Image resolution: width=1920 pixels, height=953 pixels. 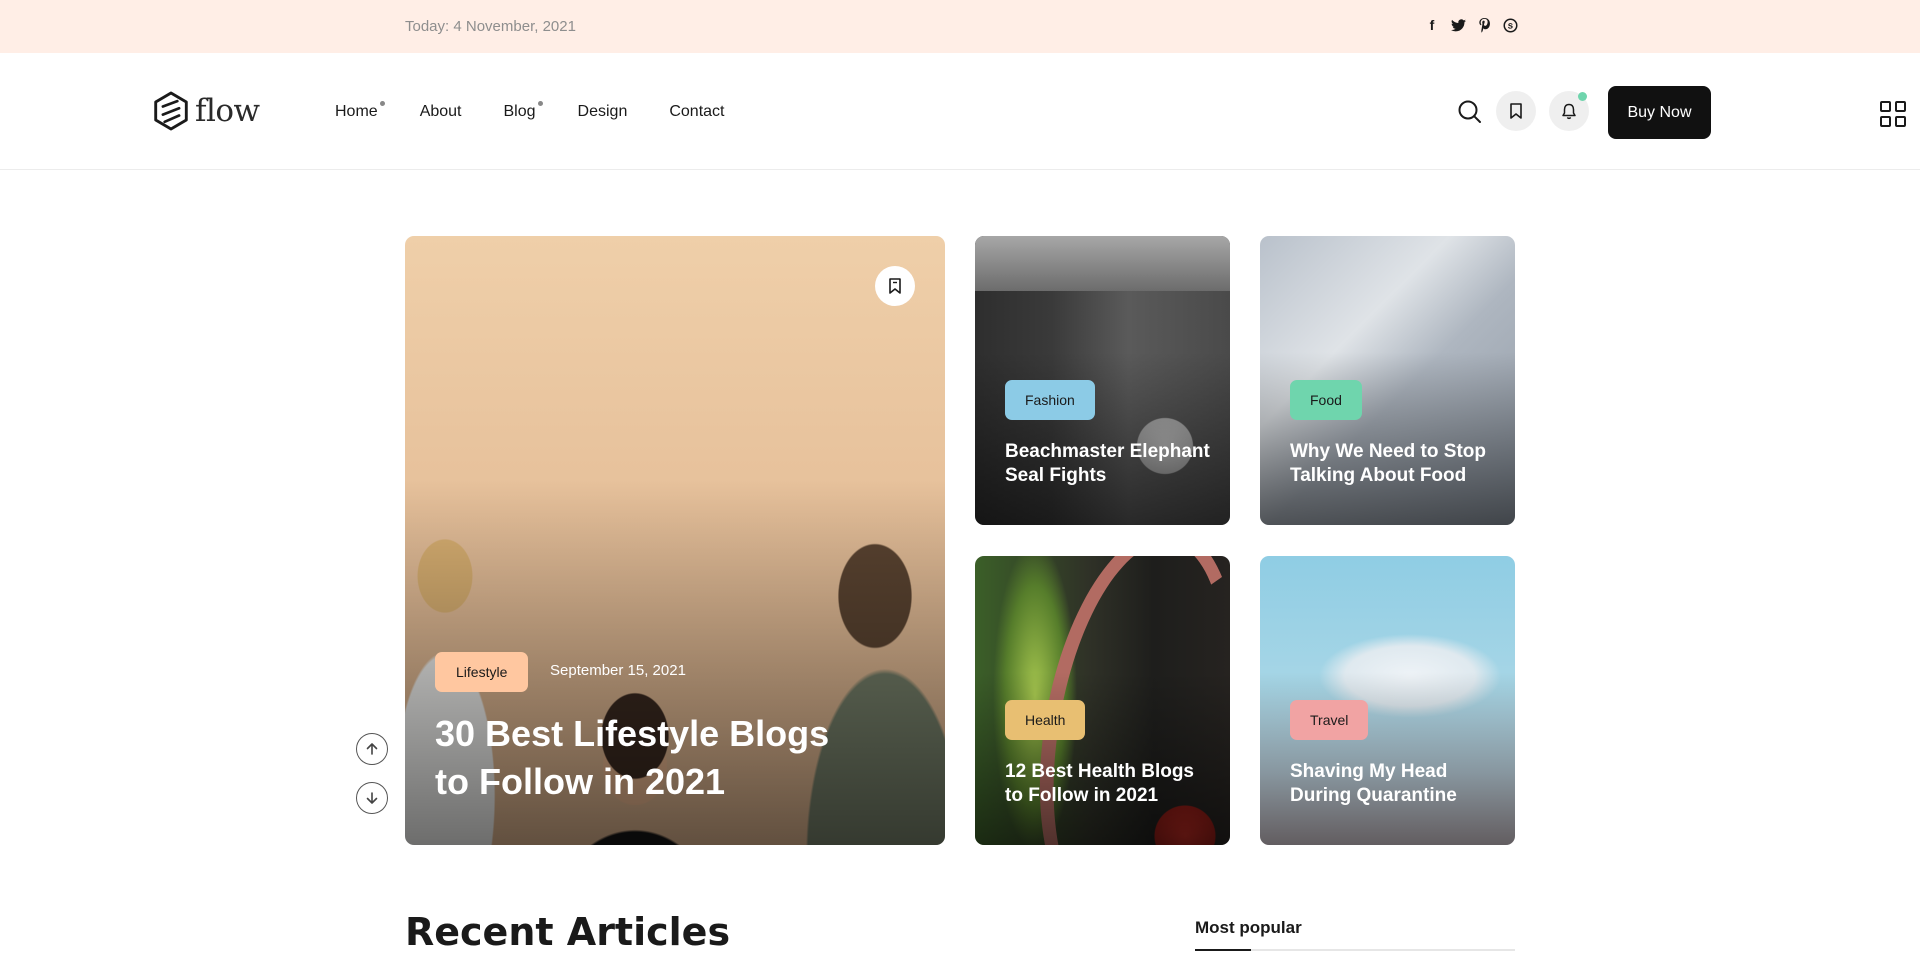 I want to click on post-title: Beachmaster Elephant Seal Fights, so click(x=1110, y=464).